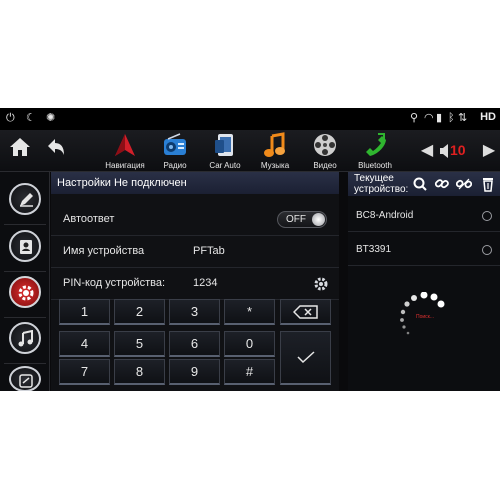 The height and width of the screenshot is (500, 500). Describe the element at coordinates (381, 184) in the screenshot. I see `device-panel-title: Текущее устройство:` at that location.